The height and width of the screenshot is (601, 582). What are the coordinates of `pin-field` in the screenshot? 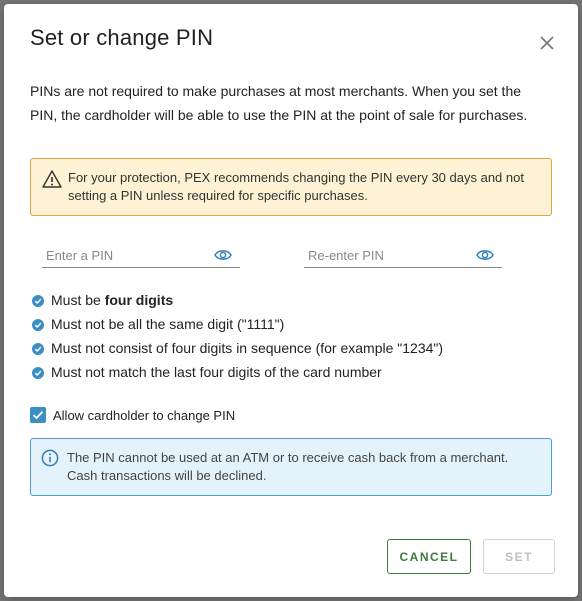 It's located at (141, 255).